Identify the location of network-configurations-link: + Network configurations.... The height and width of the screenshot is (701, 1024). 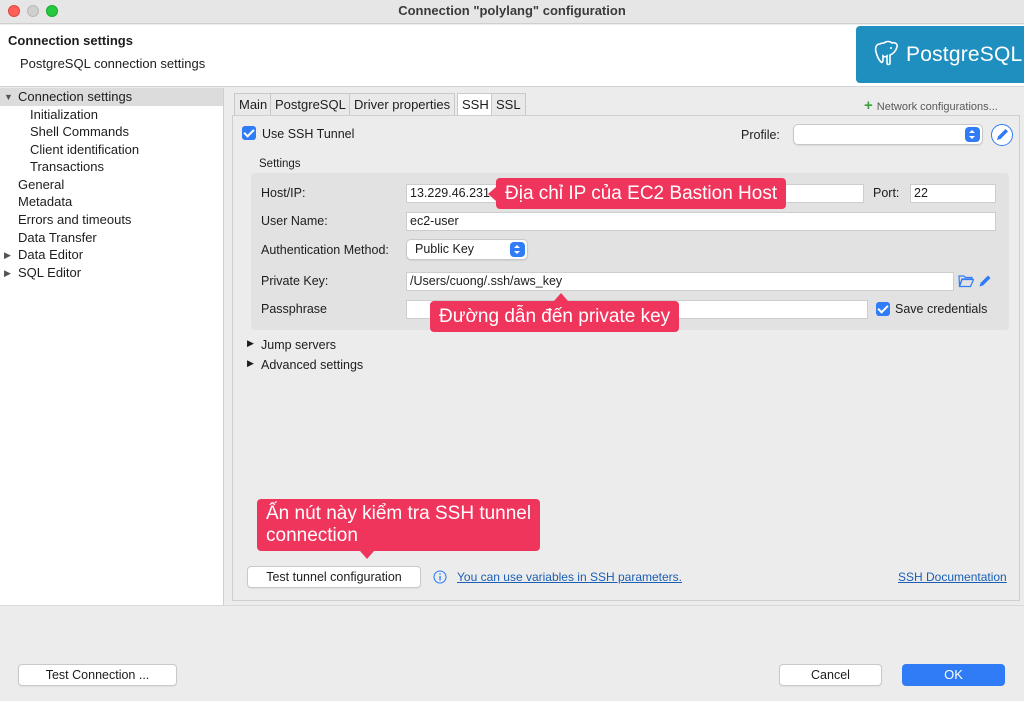
(931, 105).